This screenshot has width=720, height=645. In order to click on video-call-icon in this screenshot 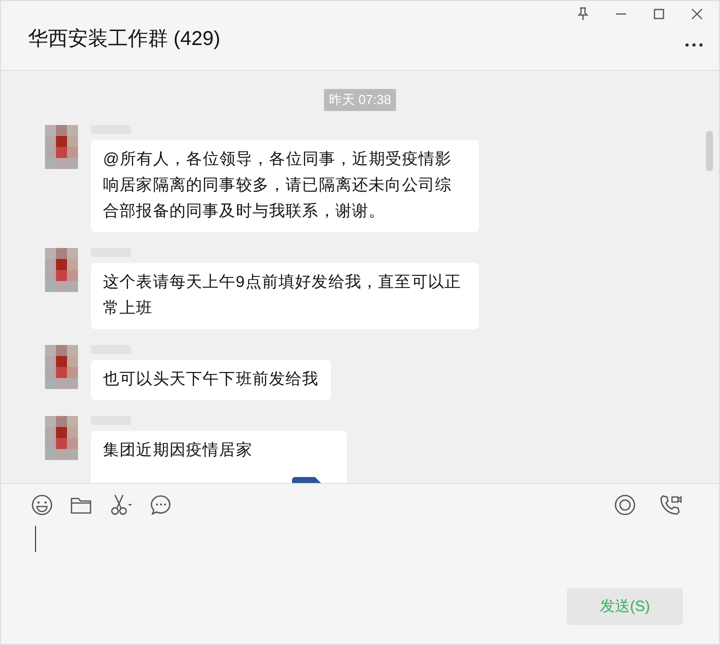, I will do `click(671, 505)`.